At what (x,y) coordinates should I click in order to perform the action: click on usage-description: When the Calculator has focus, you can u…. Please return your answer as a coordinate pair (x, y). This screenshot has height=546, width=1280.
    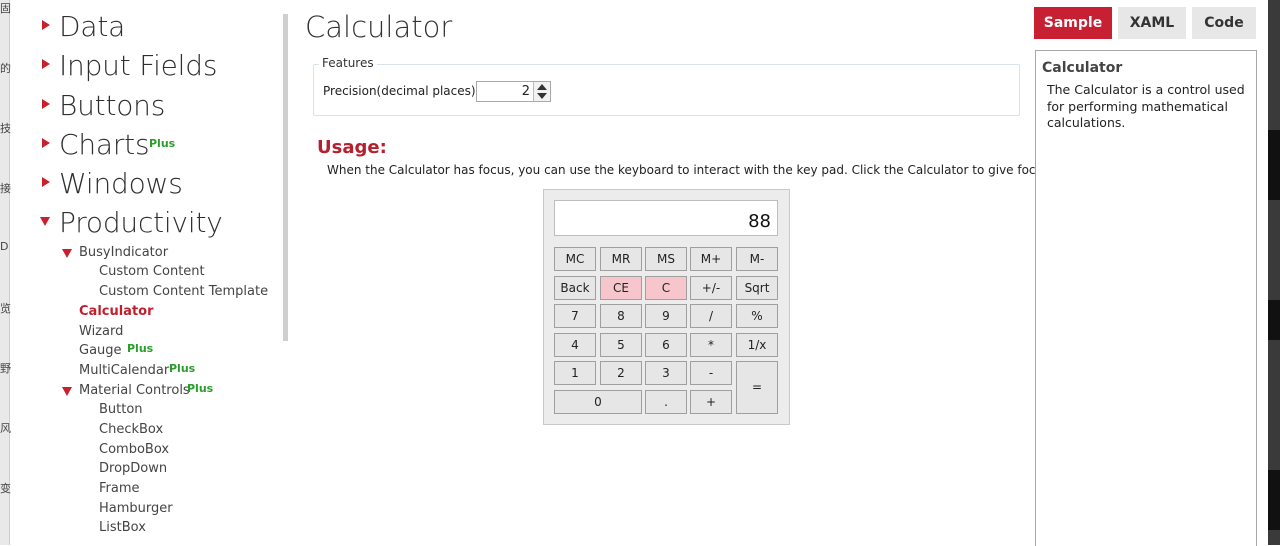
    Looking at the image, I should click on (690, 170).